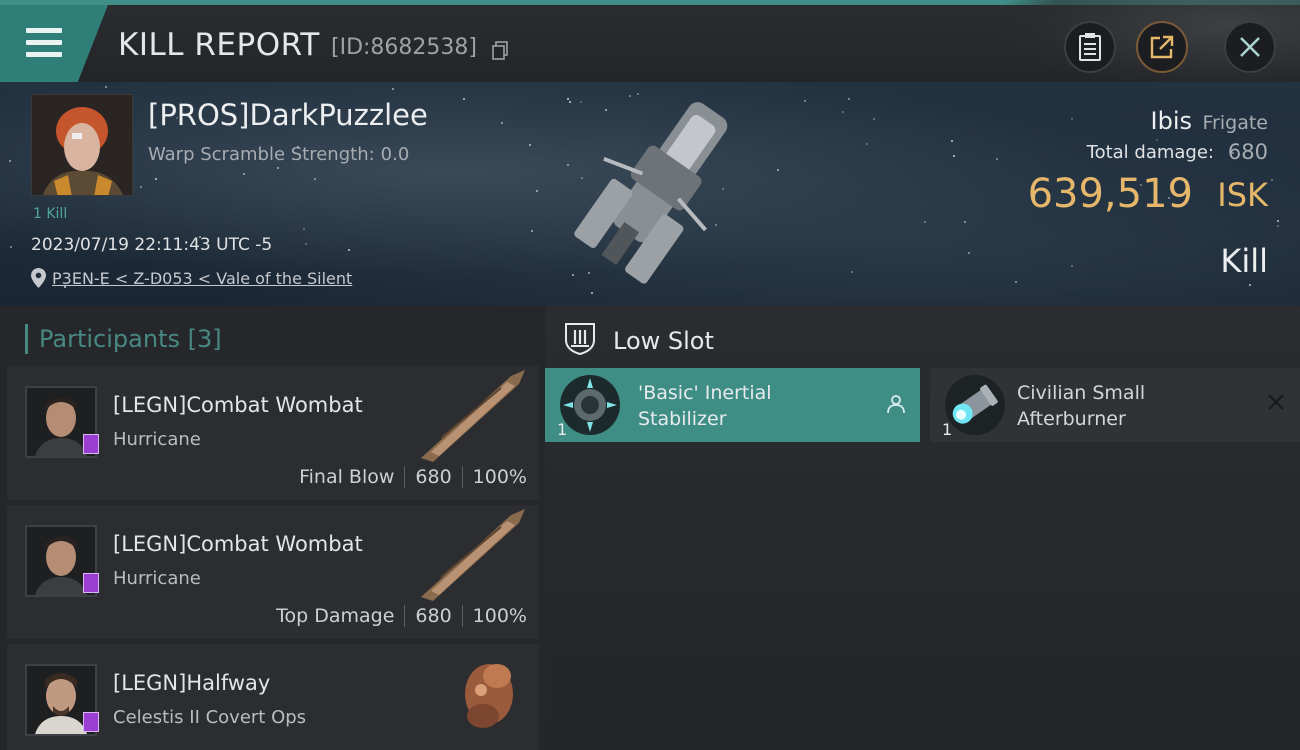 Image resolution: width=1300 pixels, height=750 pixels. I want to click on menu-button, so click(54, 43).